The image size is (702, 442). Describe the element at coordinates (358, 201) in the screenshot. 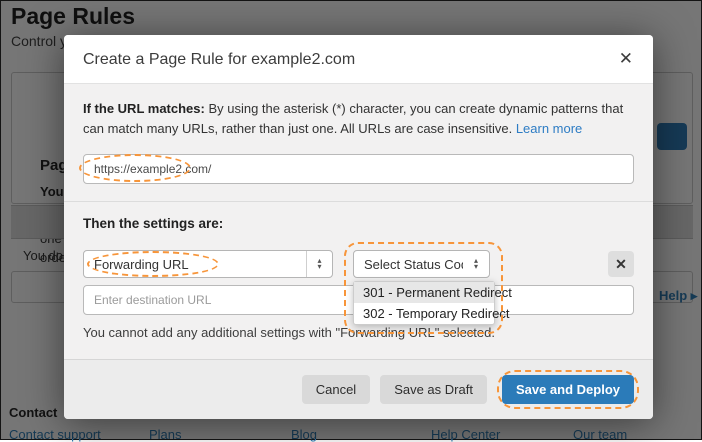

I see `section-divider` at that location.